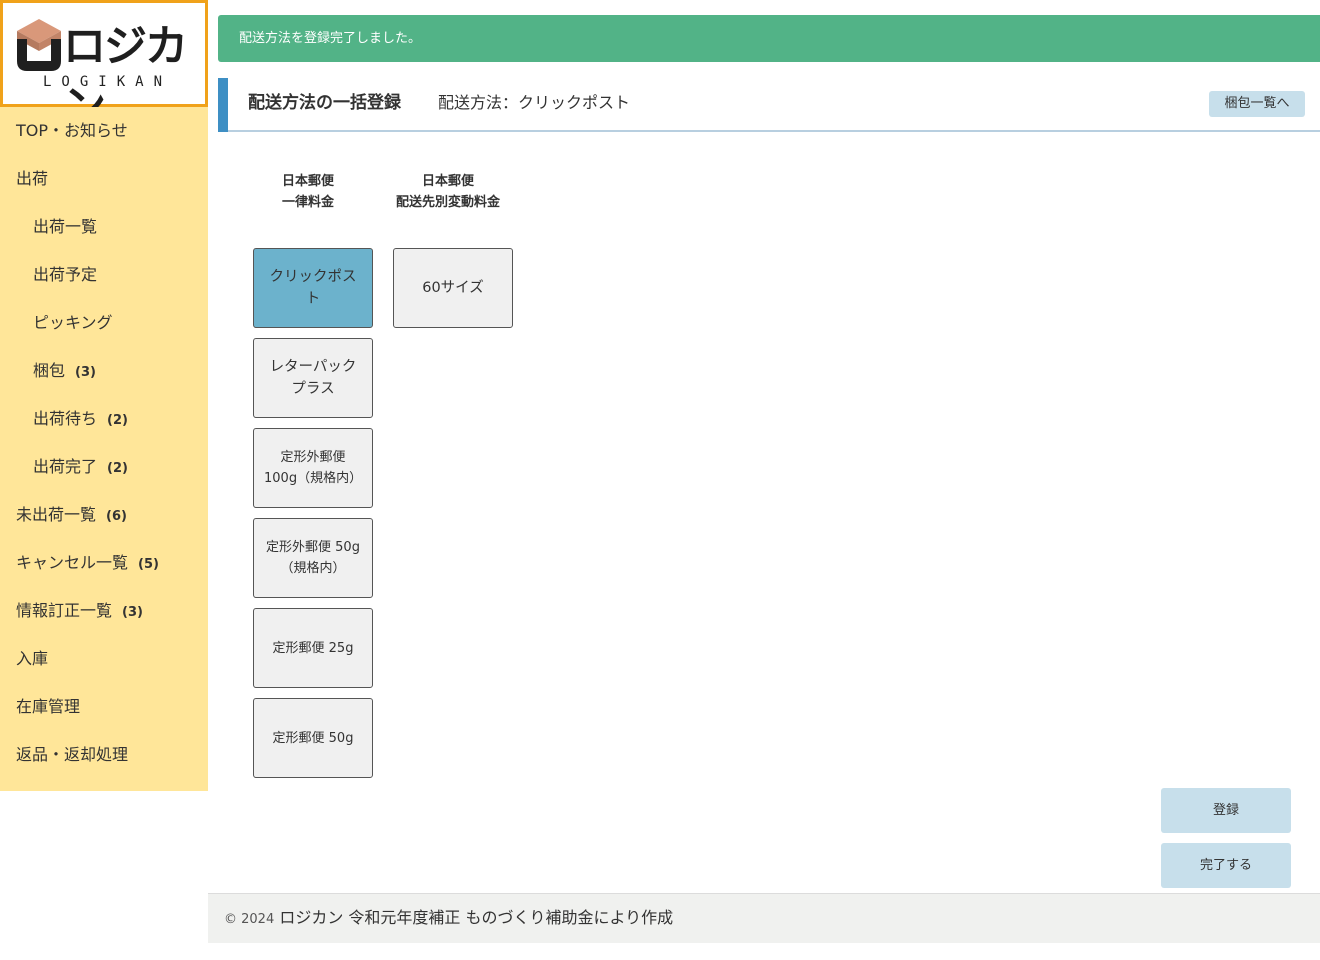 This screenshot has width=1320, height=960. What do you see at coordinates (223, 105) in the screenshot?
I see `header-accent-bar` at bounding box center [223, 105].